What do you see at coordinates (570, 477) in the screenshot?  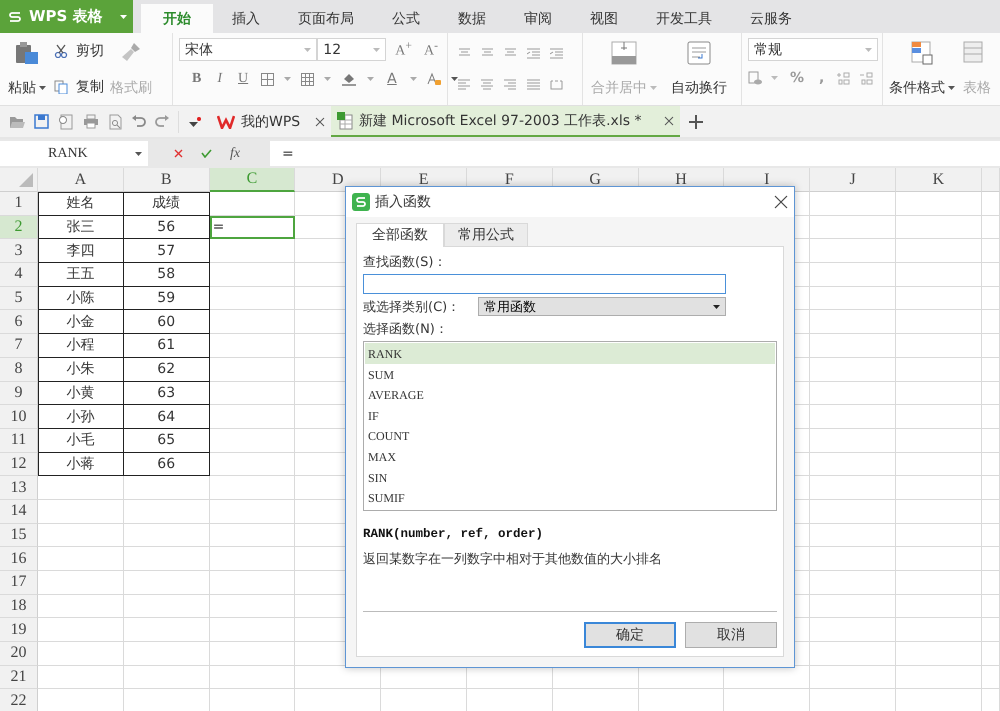 I see `function-item: SIN` at bounding box center [570, 477].